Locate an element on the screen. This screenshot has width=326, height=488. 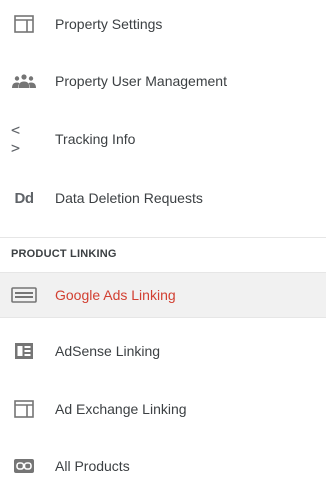
menu-item-data-deletion-requests: Dd Data Deletion Requests is located at coordinates (163, 198).